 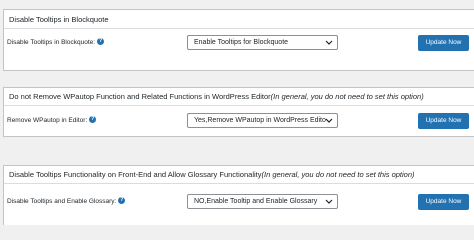 What do you see at coordinates (47, 120) in the screenshot?
I see `setting-label-text: Remove WPautop in Editor:` at bounding box center [47, 120].